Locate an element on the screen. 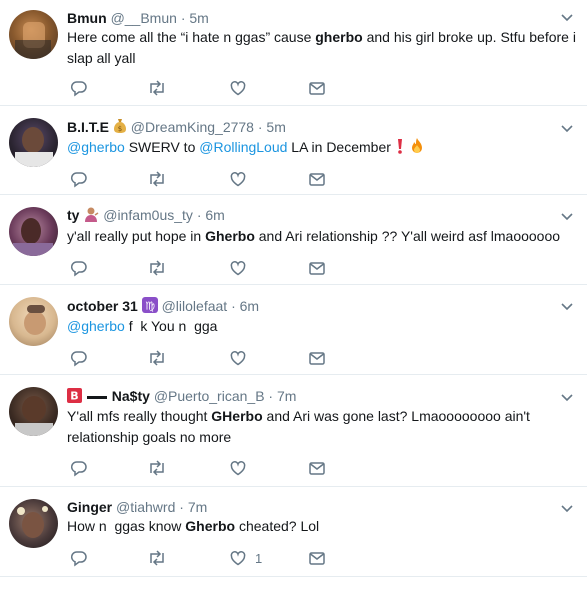  text-segment: cheated? Lol is located at coordinates (277, 526).